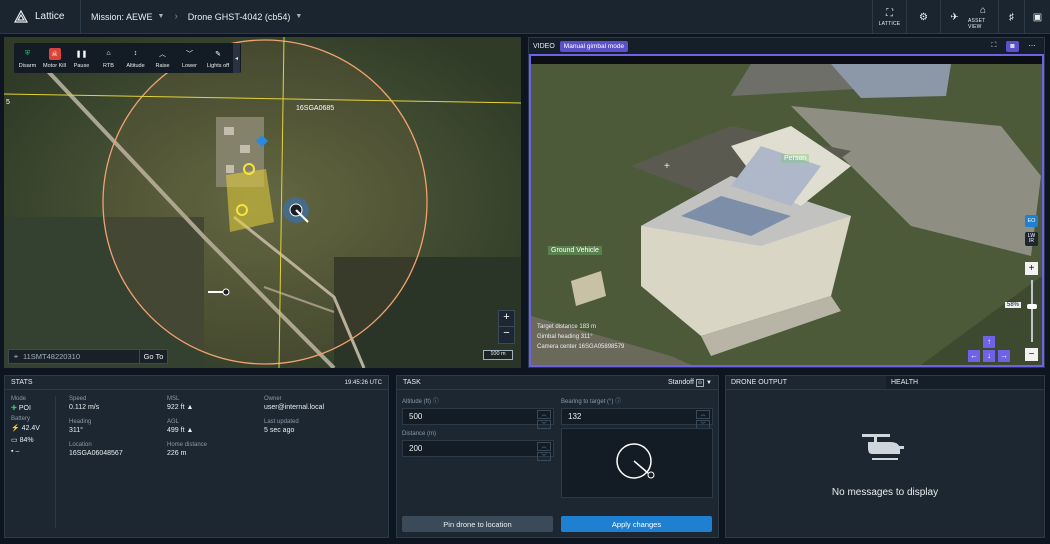 This screenshot has height=544, width=1050. I want to click on mode-value: ✚ POI, so click(25, 408).